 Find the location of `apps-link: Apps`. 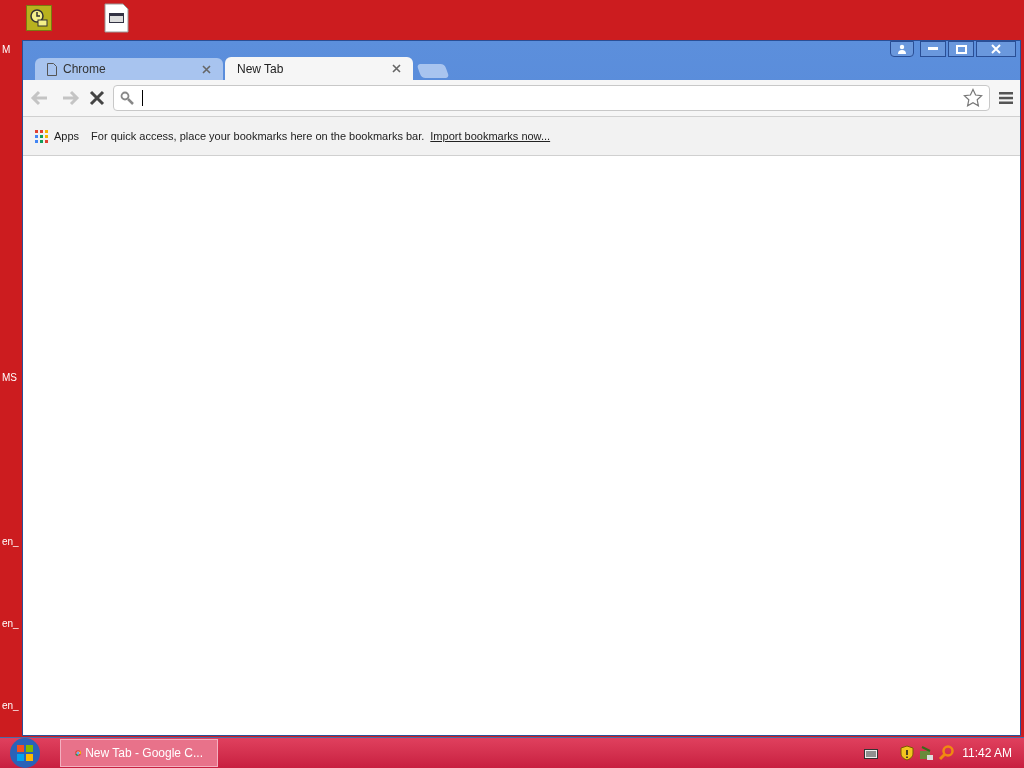

apps-link: Apps is located at coordinates (67, 136).